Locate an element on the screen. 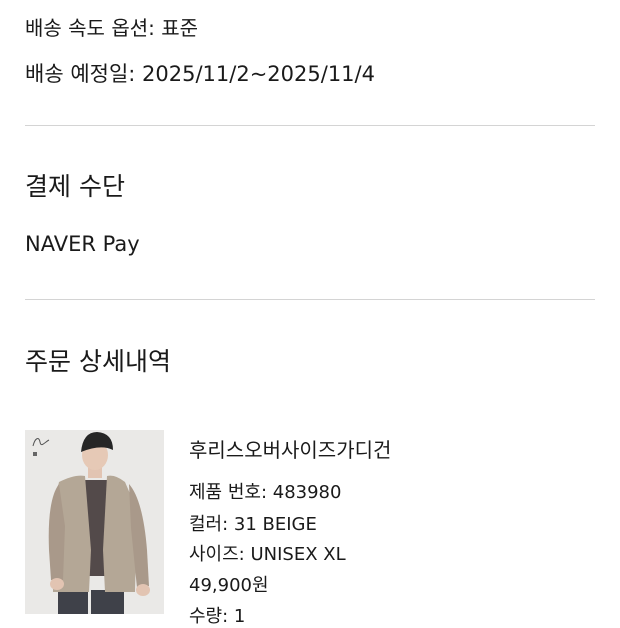  product-photo is located at coordinates (94, 522).